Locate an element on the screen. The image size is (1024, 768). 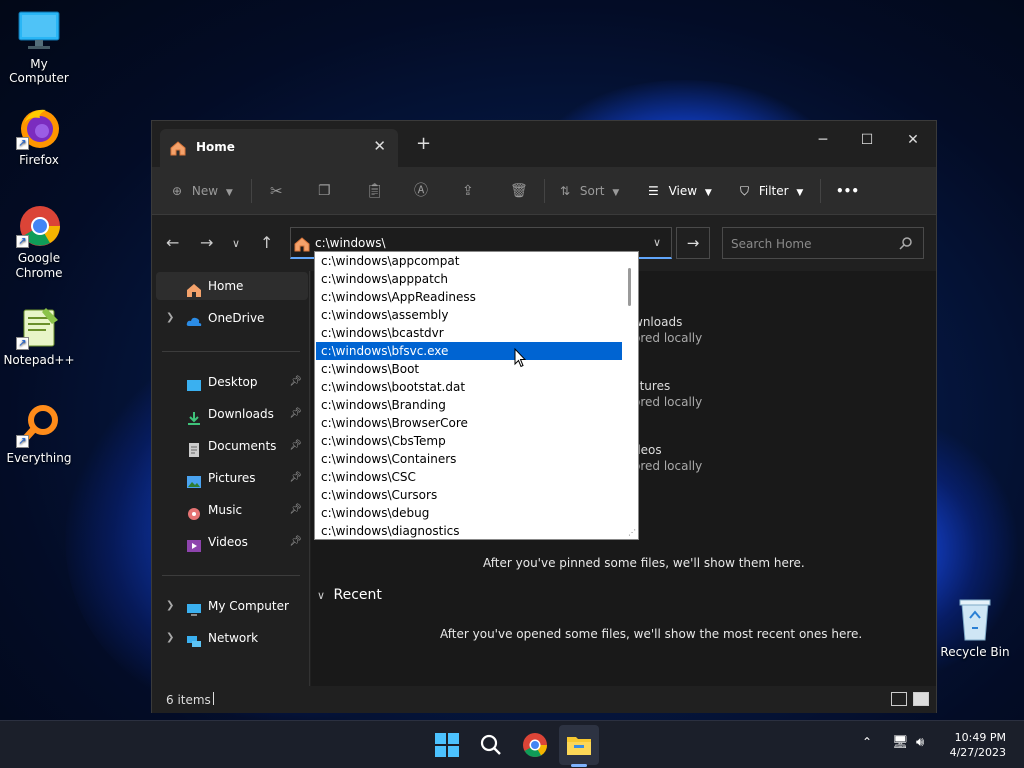
sidebar-item-desktop: Desktop 📌︎ is located at coordinates (232, 382).